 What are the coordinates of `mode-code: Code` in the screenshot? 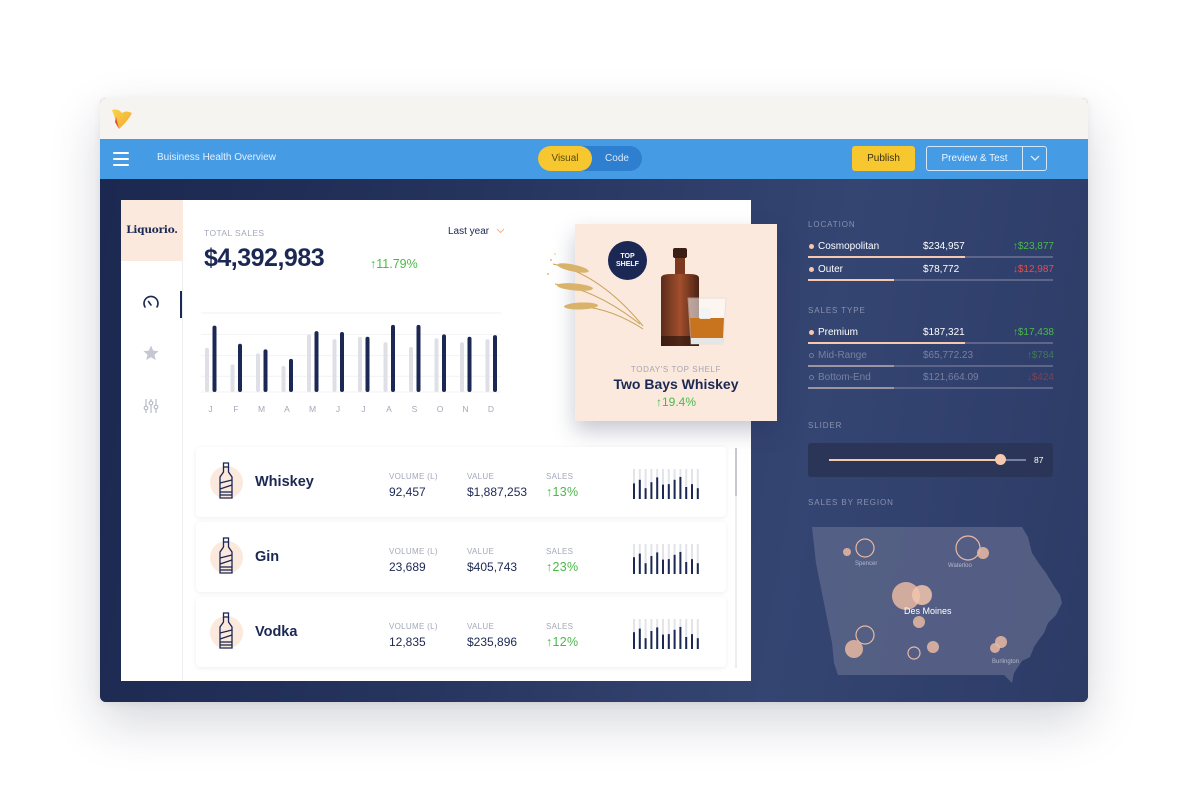 It's located at (617, 158).